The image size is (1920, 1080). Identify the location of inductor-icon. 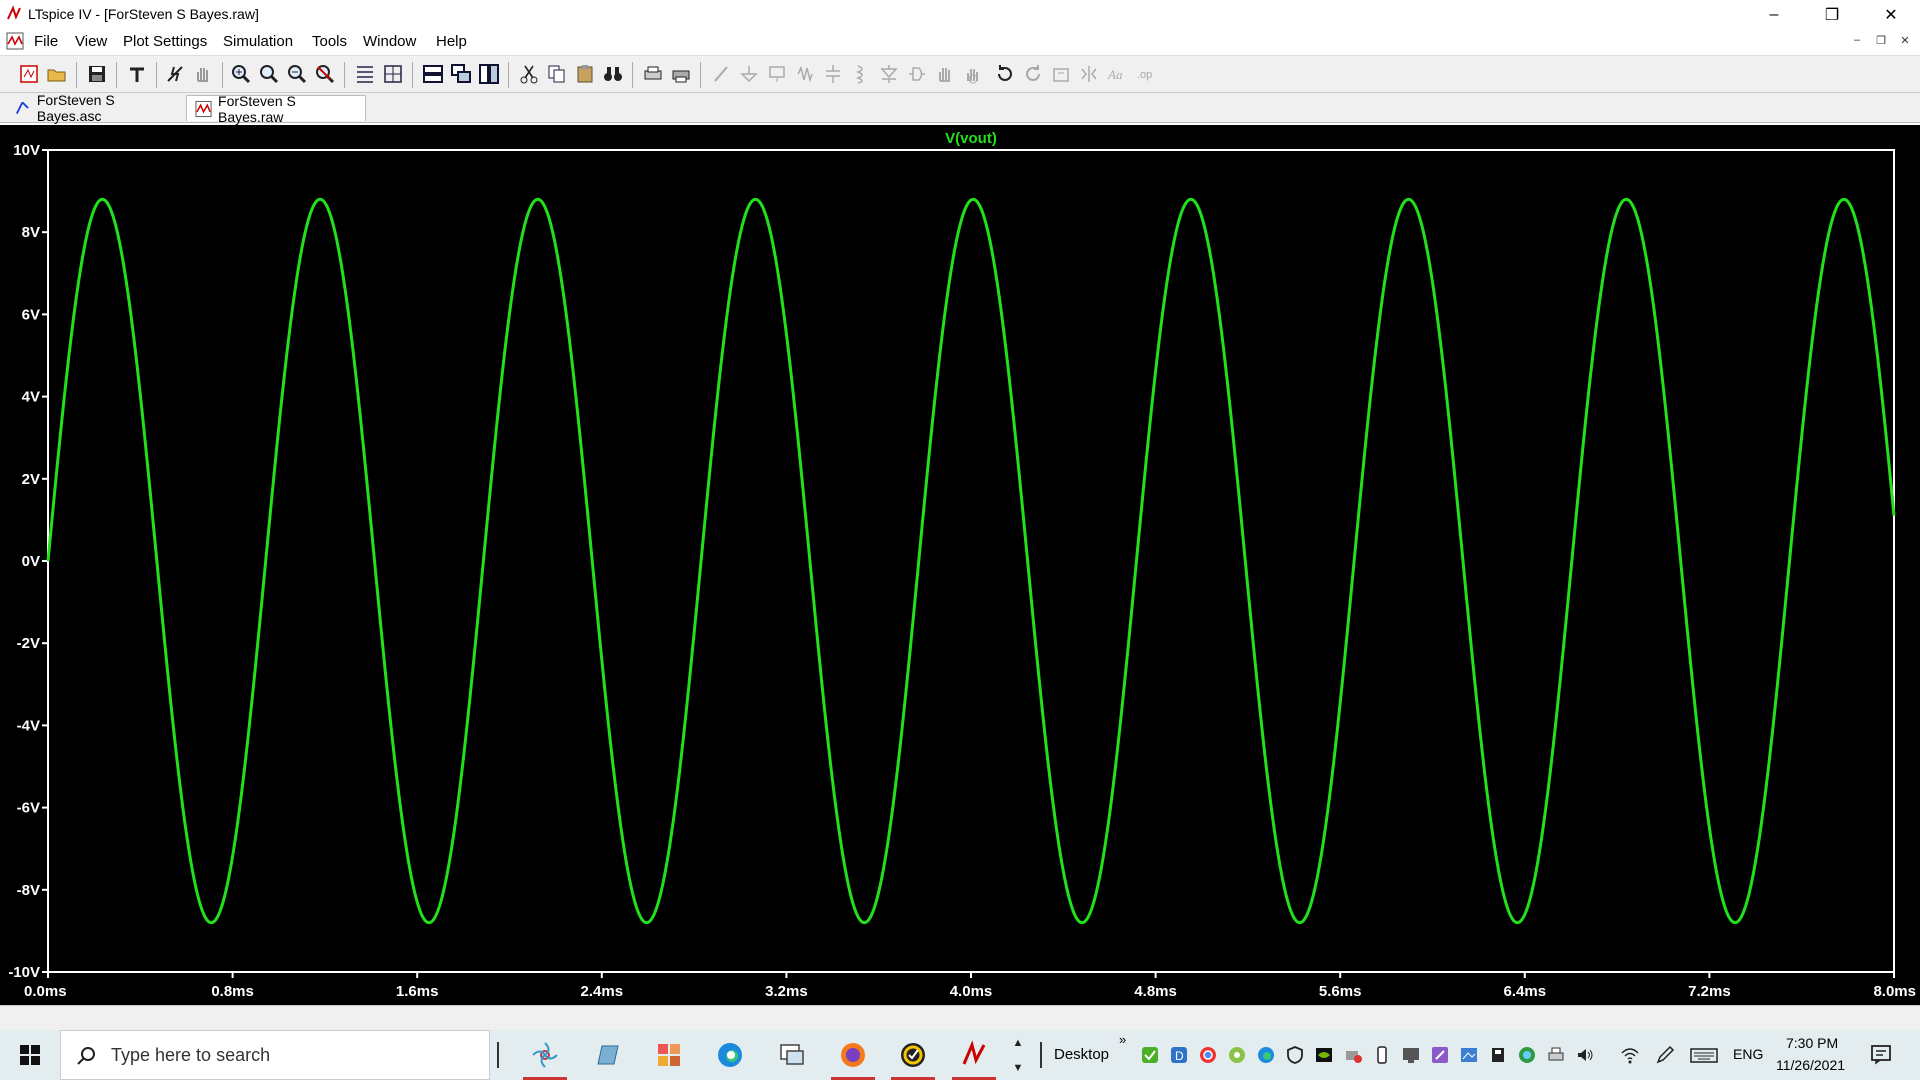
(861, 74).